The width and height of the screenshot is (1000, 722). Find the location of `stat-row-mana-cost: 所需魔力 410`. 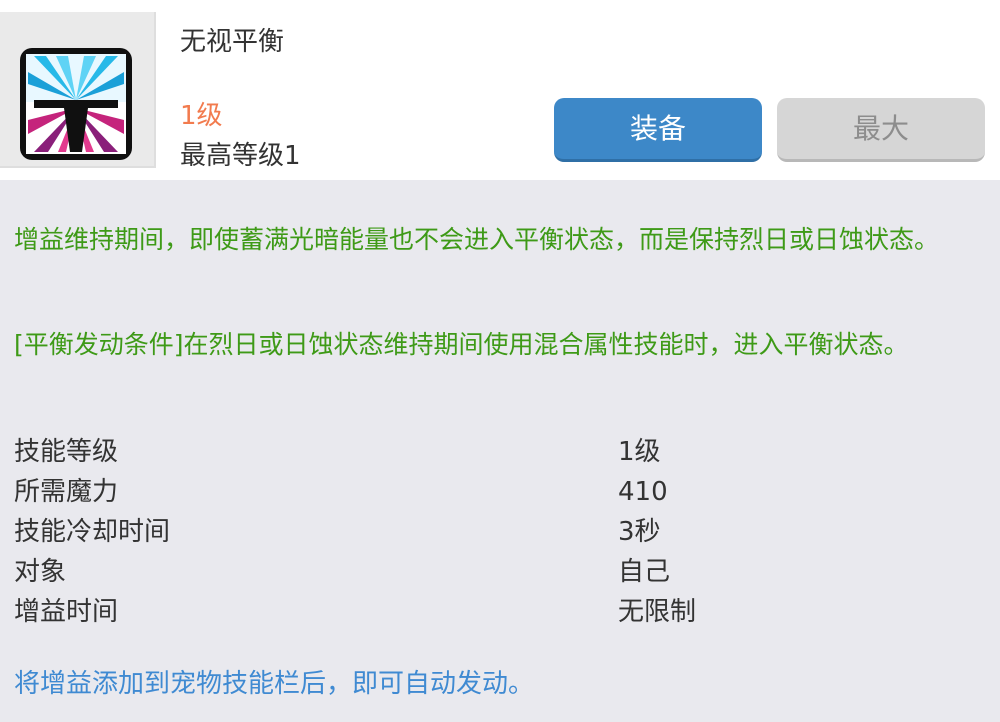

stat-row-mana-cost: 所需魔力 410 is located at coordinates (499, 492).